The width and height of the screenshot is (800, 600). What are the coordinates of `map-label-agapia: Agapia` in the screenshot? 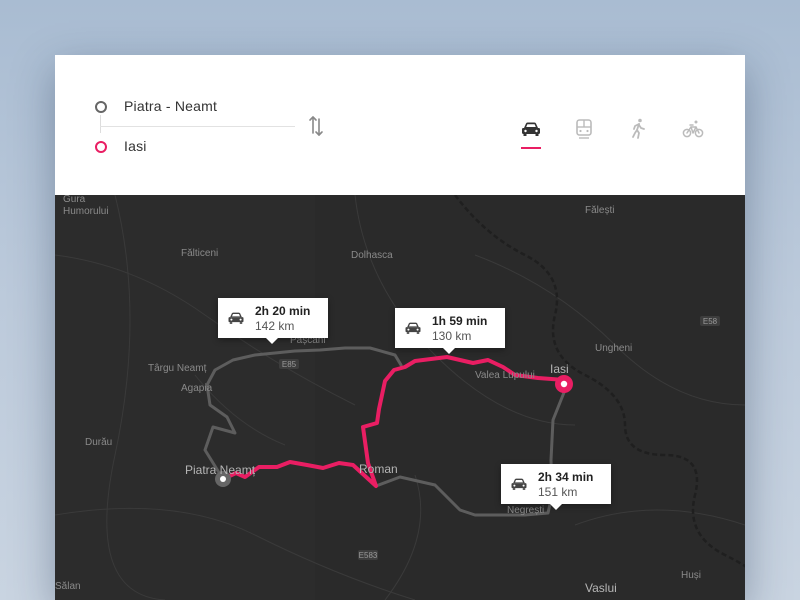 It's located at (197, 388).